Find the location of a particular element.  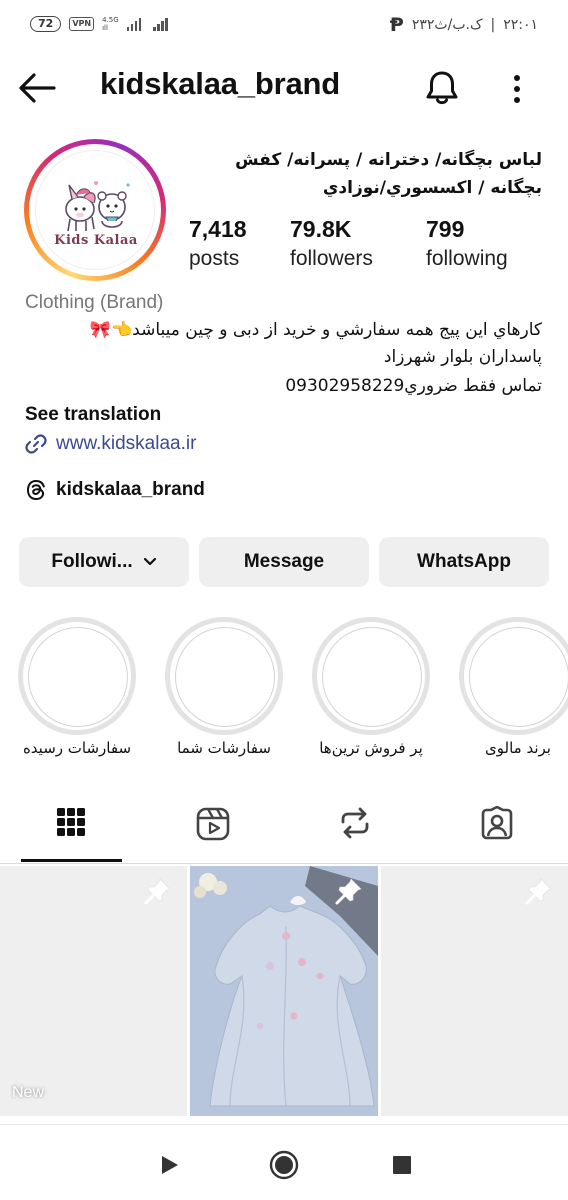

threads-icon is located at coordinates (35, 490).